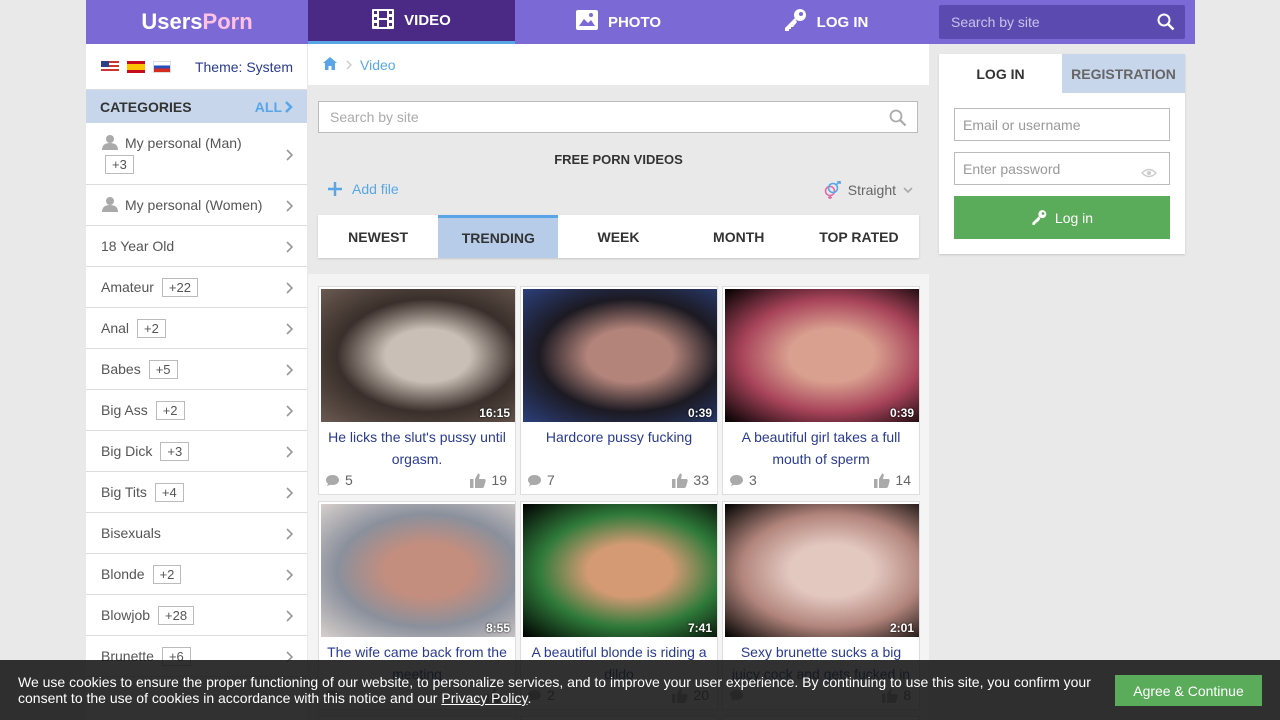  What do you see at coordinates (123, 574) in the screenshot?
I see `category-label: Blonde` at bounding box center [123, 574].